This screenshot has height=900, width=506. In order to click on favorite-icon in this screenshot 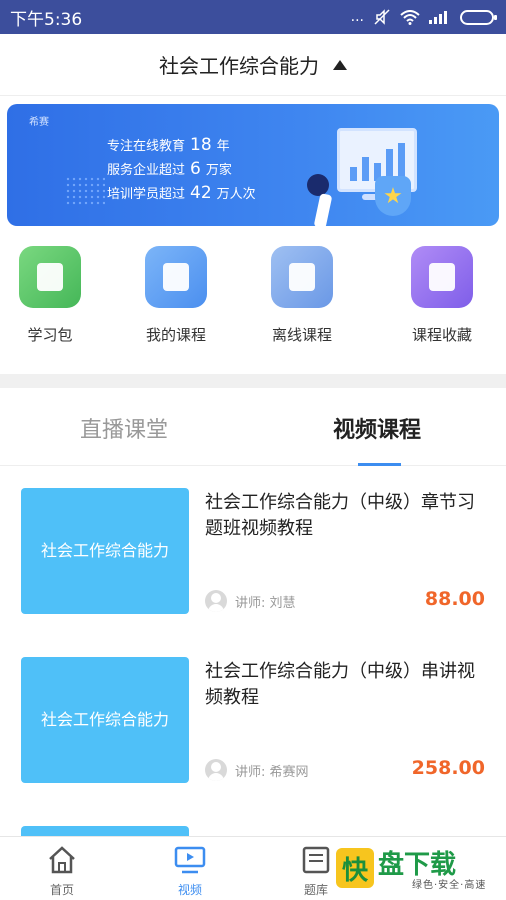, I will do `click(442, 277)`.